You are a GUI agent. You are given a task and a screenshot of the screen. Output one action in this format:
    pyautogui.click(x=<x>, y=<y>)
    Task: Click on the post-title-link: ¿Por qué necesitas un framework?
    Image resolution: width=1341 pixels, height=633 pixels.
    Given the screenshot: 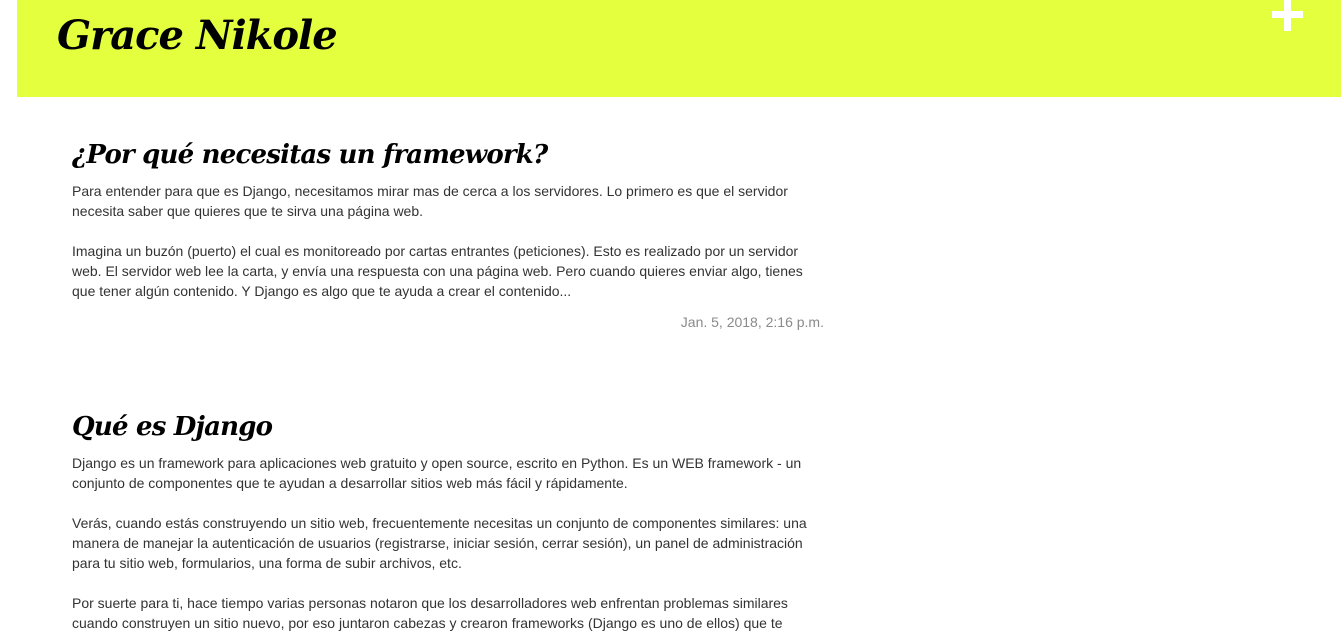 What is the action you would take?
    pyautogui.click(x=310, y=155)
    